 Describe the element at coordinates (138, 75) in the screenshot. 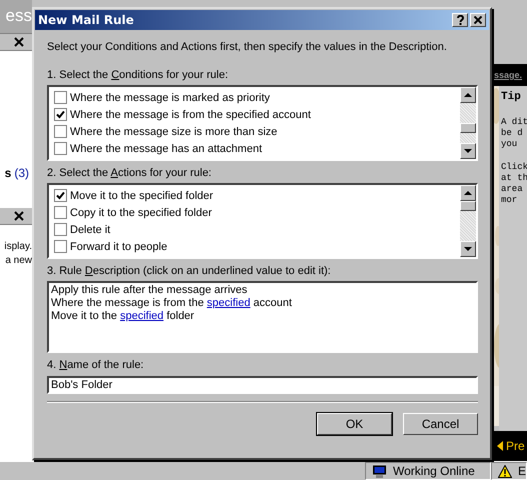

I see `conditions-label: 1. Select the Conditions for your rule:` at that location.